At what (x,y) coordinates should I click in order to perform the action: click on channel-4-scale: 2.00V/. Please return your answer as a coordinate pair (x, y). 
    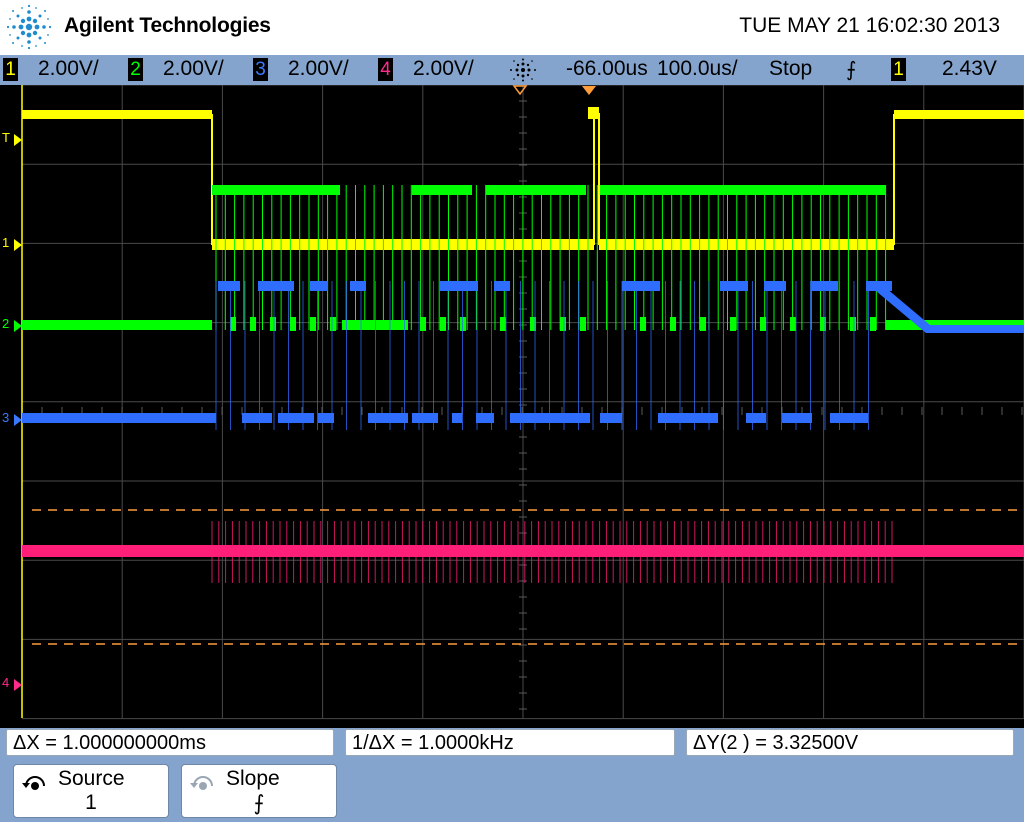
    Looking at the image, I should click on (443, 69).